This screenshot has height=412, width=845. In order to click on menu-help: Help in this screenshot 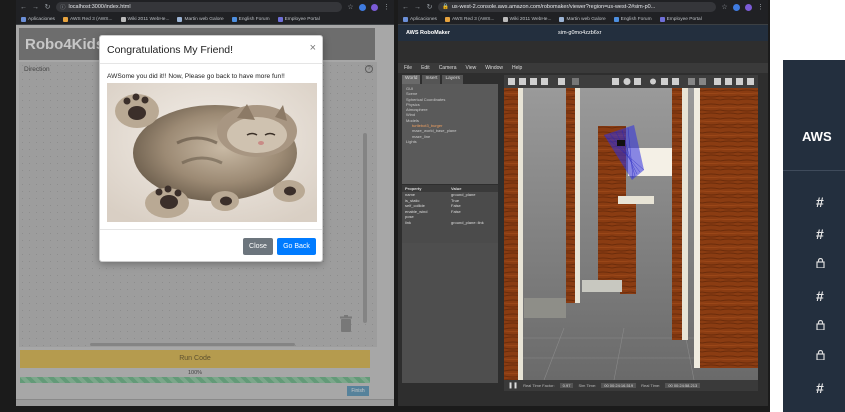, I will do `click(517, 68)`.